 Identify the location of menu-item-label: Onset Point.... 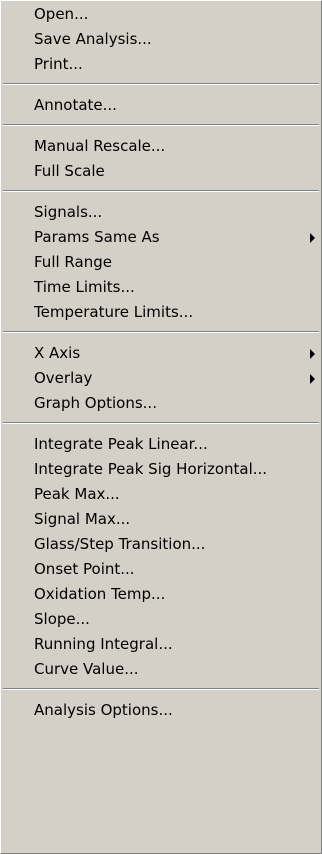
(84, 569).